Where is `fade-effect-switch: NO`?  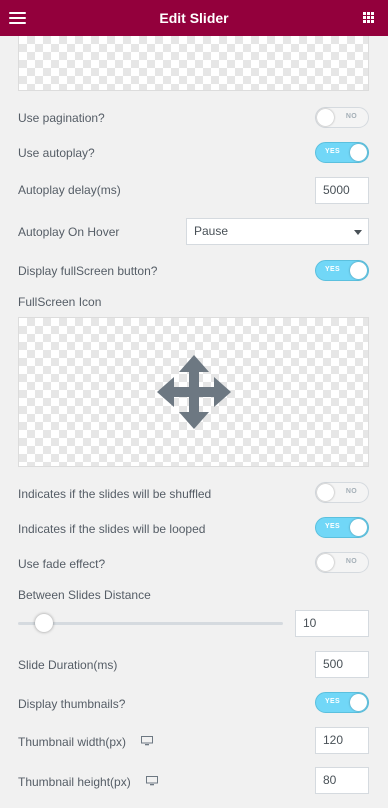
fade-effect-switch: NO is located at coordinates (342, 562).